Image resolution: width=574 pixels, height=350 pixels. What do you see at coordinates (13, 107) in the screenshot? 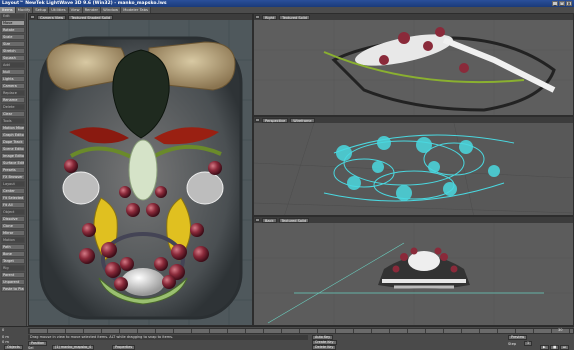
I see `sidebar-item-delete: Delete` at bounding box center [13, 107].